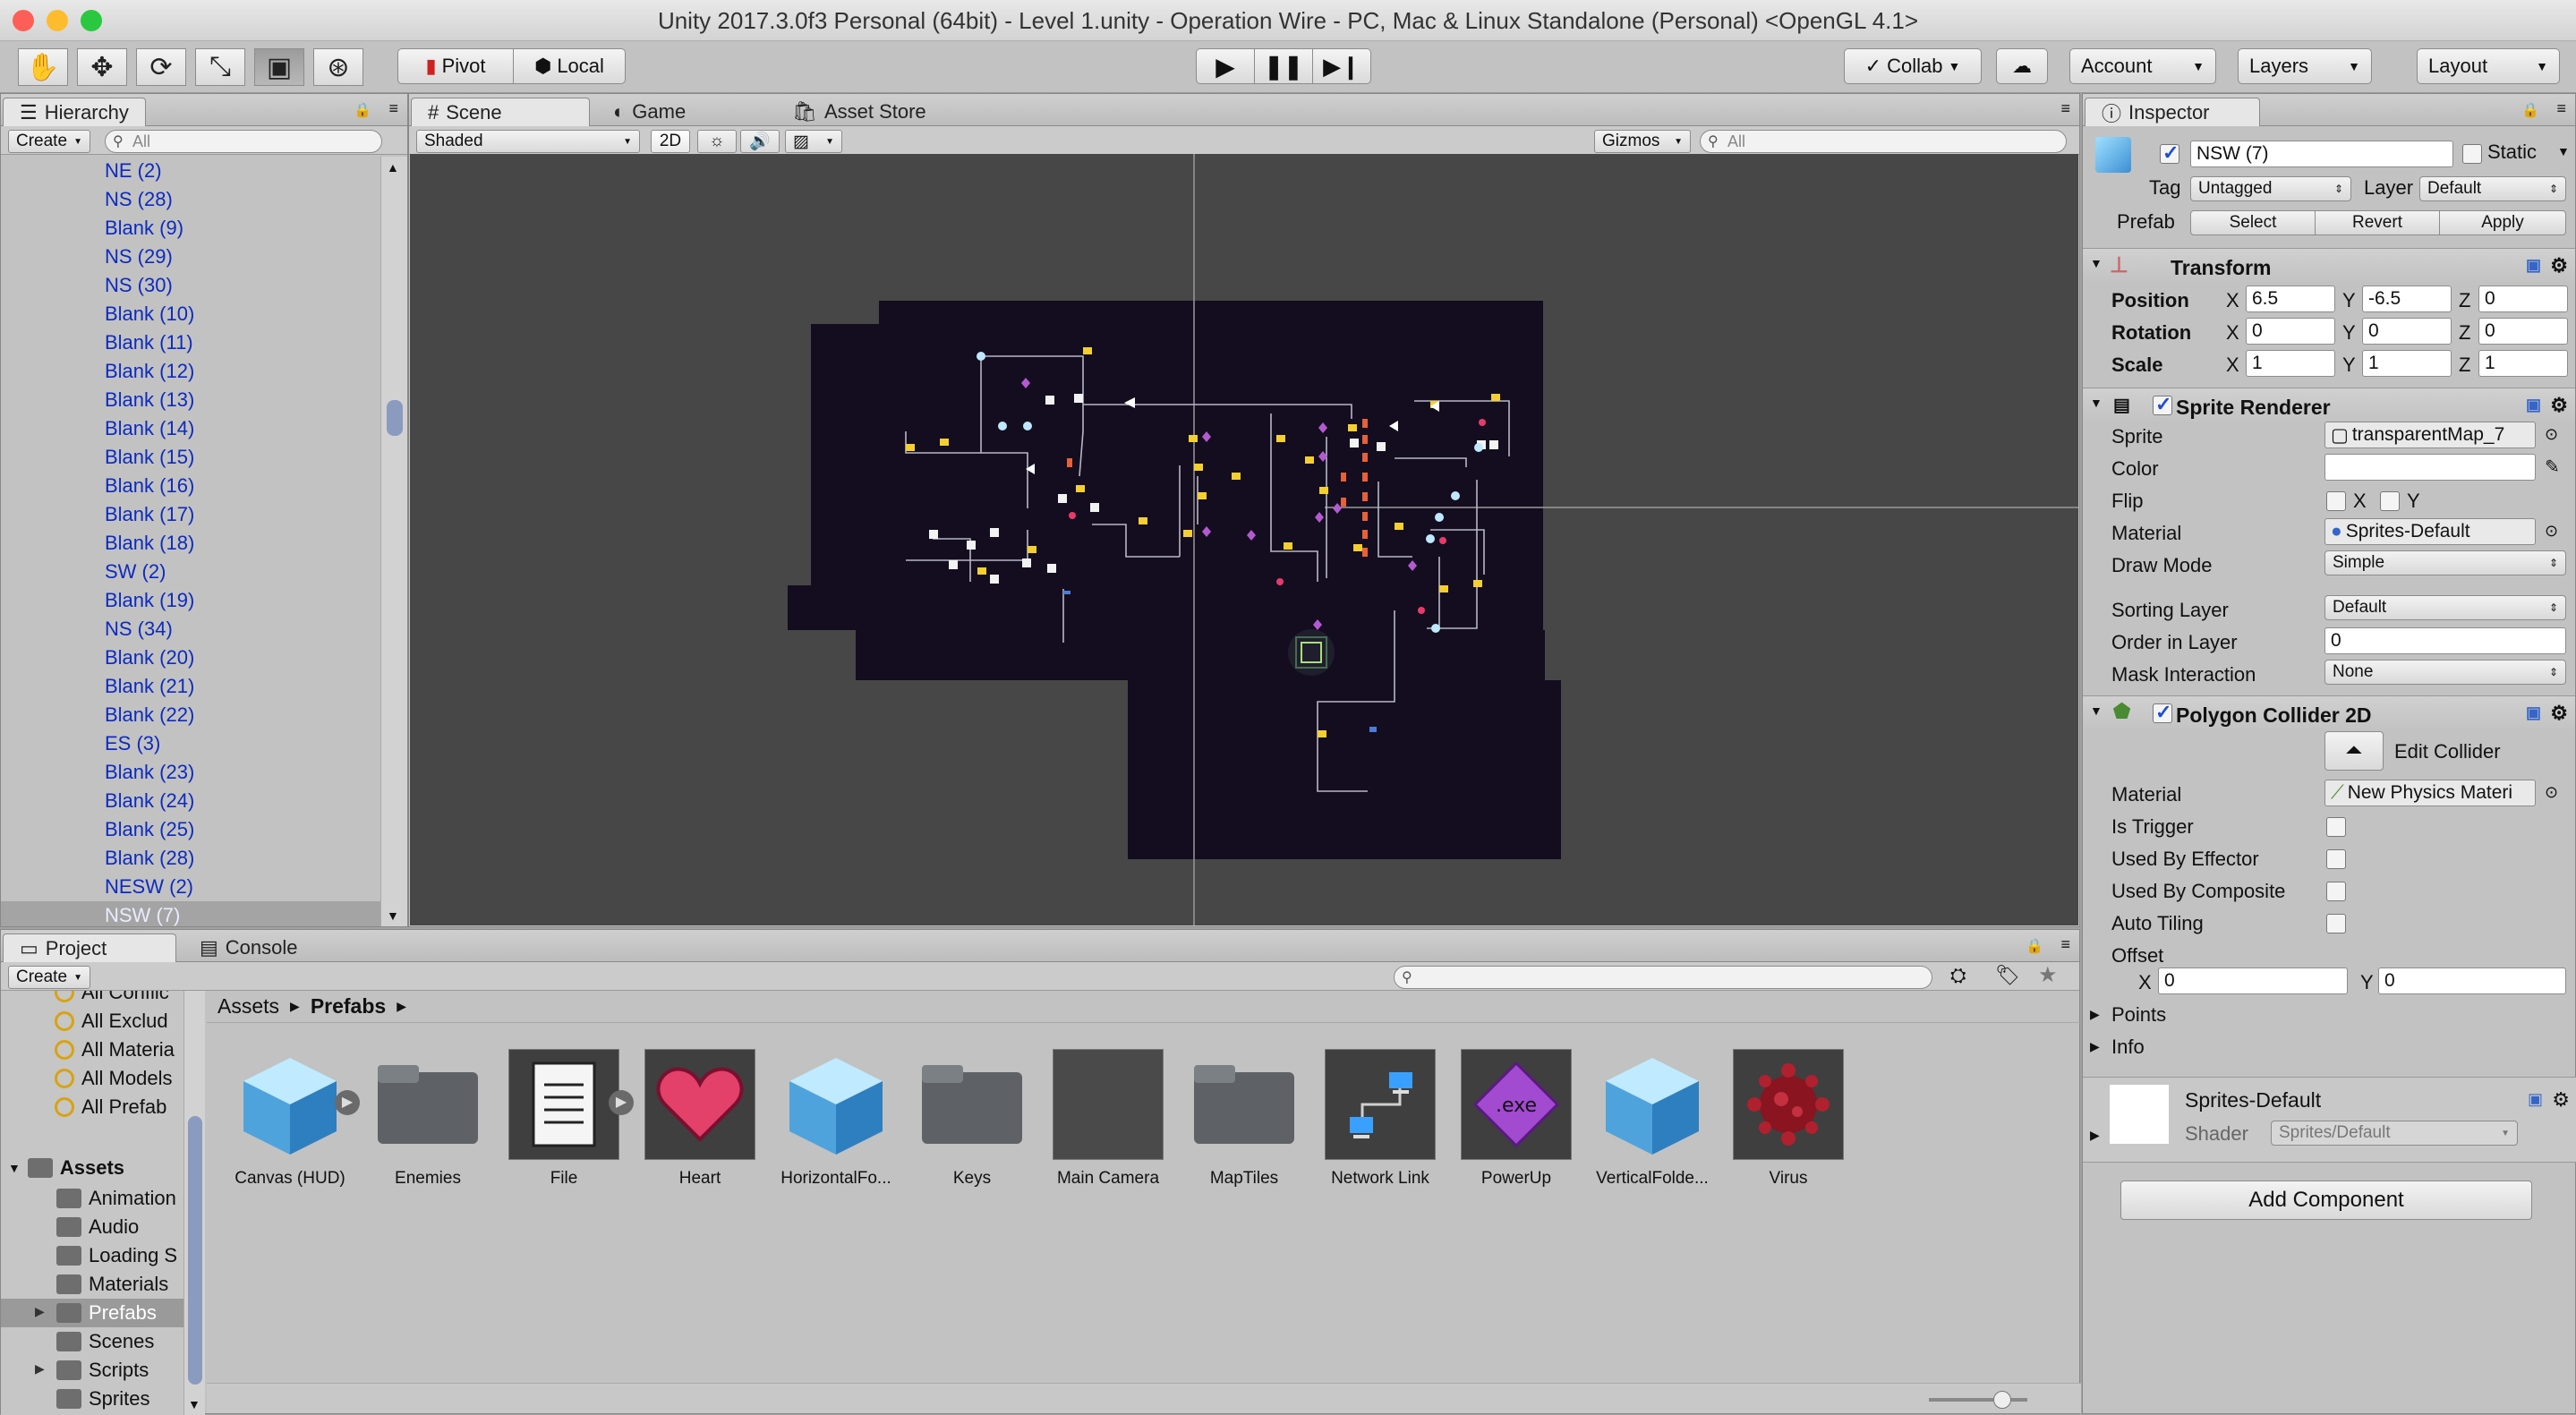 The image size is (2576, 1415). Describe the element at coordinates (2445, 672) in the screenshot. I see `mask-interaction-dropdown: None ⇕` at that location.